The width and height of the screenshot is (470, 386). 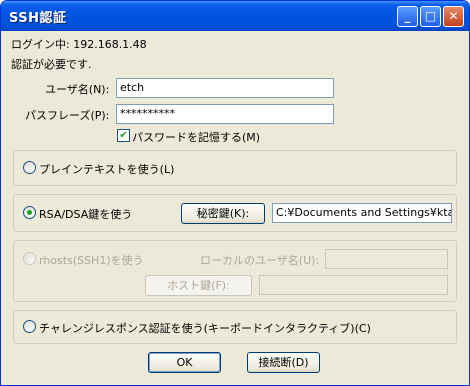 What do you see at coordinates (407, 16) in the screenshot?
I see `minimize-button: _` at bounding box center [407, 16].